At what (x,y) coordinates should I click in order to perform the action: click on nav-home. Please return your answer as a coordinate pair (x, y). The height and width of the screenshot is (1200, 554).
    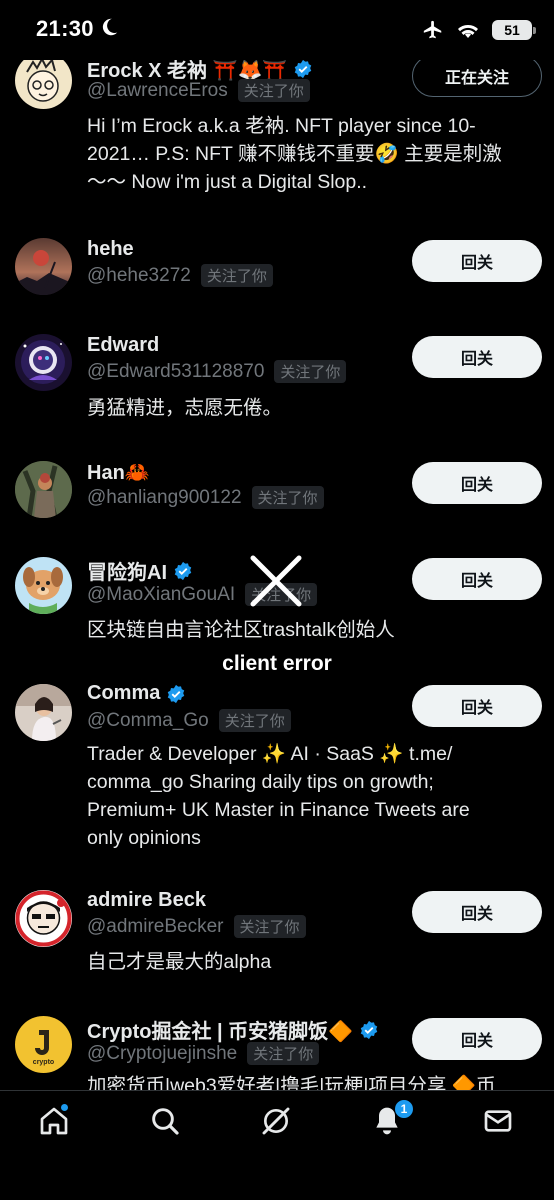
    Looking at the image, I should click on (56, 1123).